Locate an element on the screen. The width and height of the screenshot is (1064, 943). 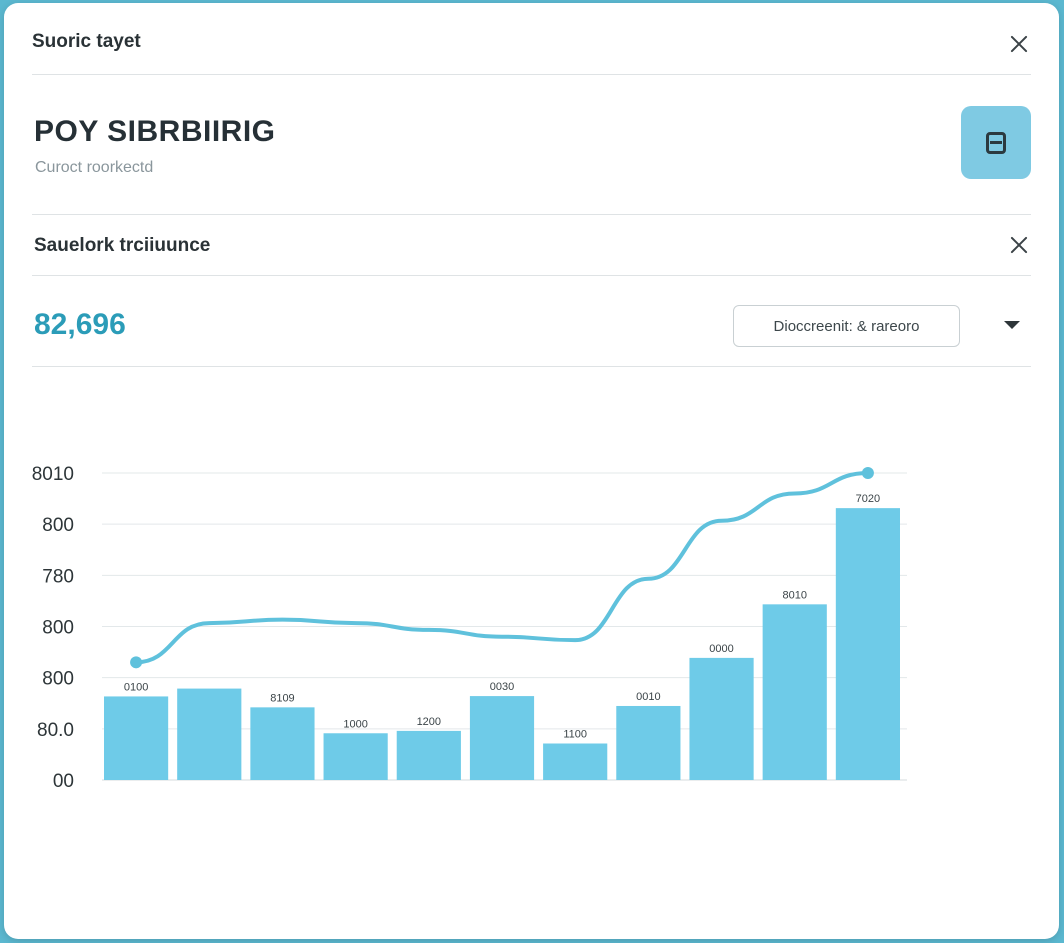
bar-label: 0000 is located at coordinates (721, 649).